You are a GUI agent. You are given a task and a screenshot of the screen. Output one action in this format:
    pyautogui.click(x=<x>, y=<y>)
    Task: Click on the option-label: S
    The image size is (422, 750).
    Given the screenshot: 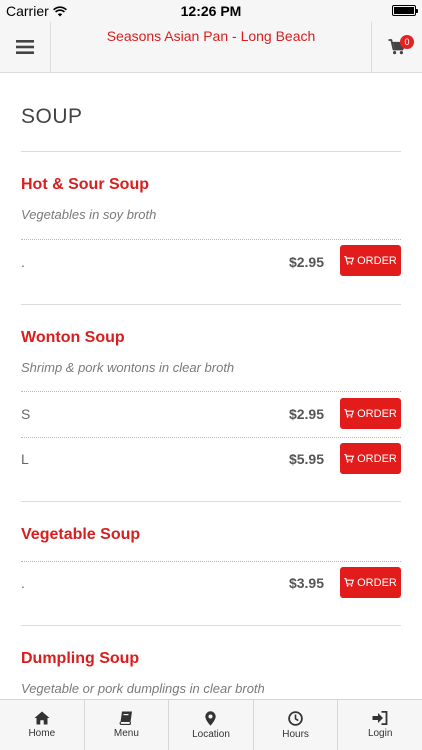 What is the action you would take?
    pyautogui.click(x=26, y=414)
    